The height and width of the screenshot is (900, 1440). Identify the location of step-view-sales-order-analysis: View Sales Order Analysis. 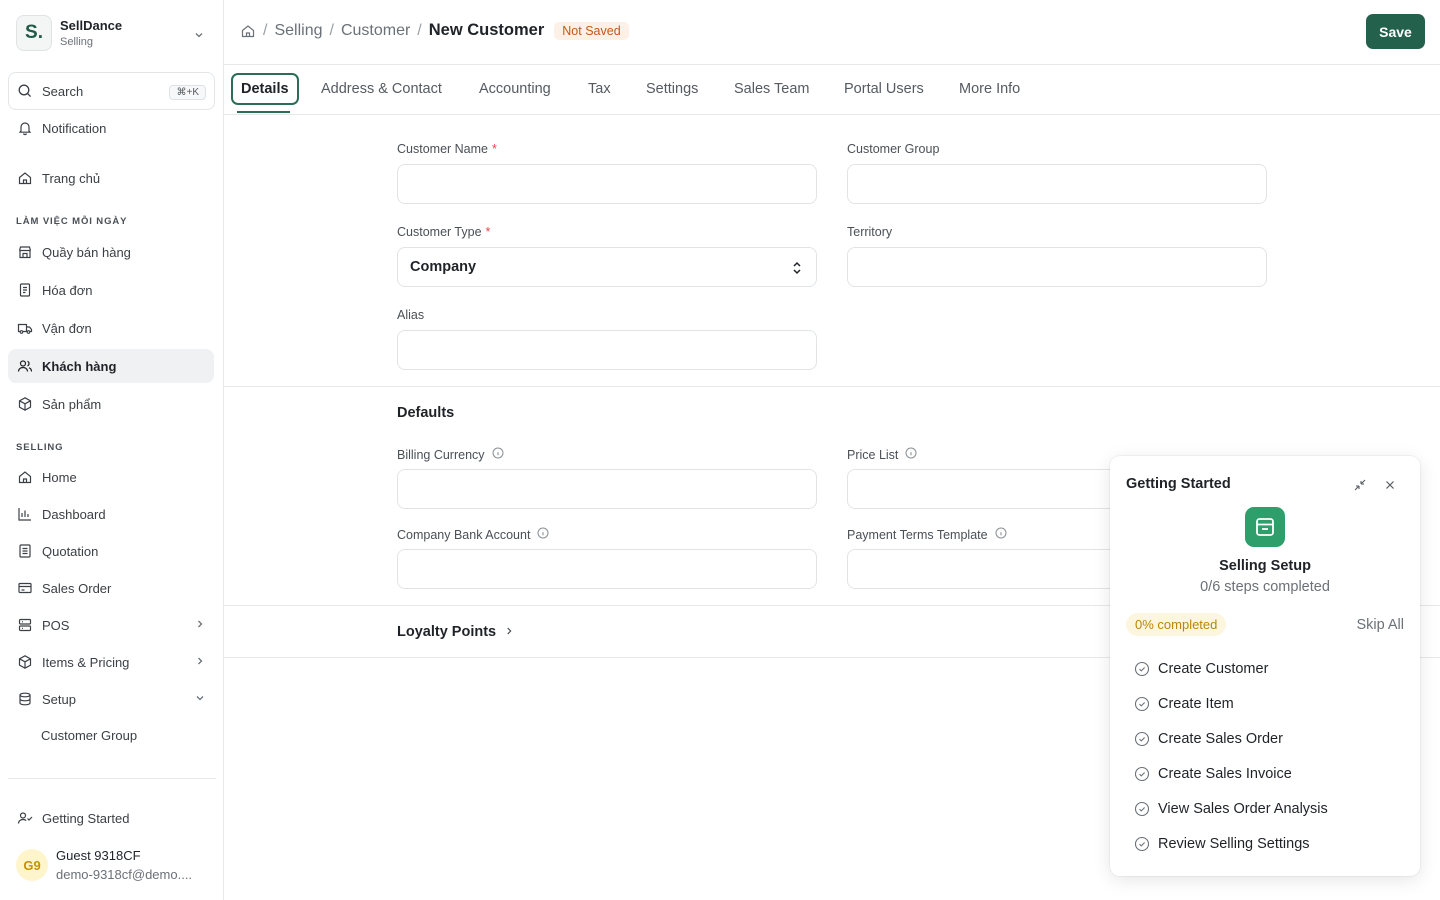
(1231, 809).